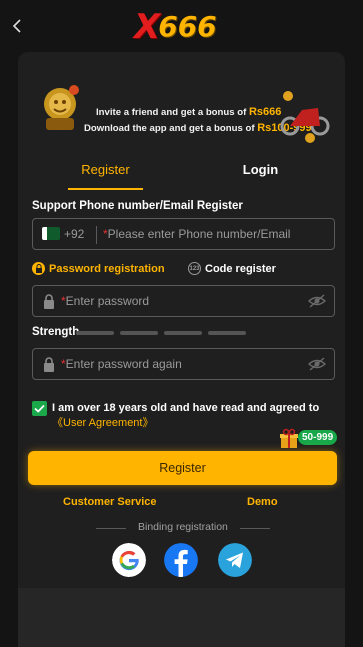 This screenshot has height=647, width=363. What do you see at coordinates (129, 560) in the screenshot?
I see `google-icon` at bounding box center [129, 560].